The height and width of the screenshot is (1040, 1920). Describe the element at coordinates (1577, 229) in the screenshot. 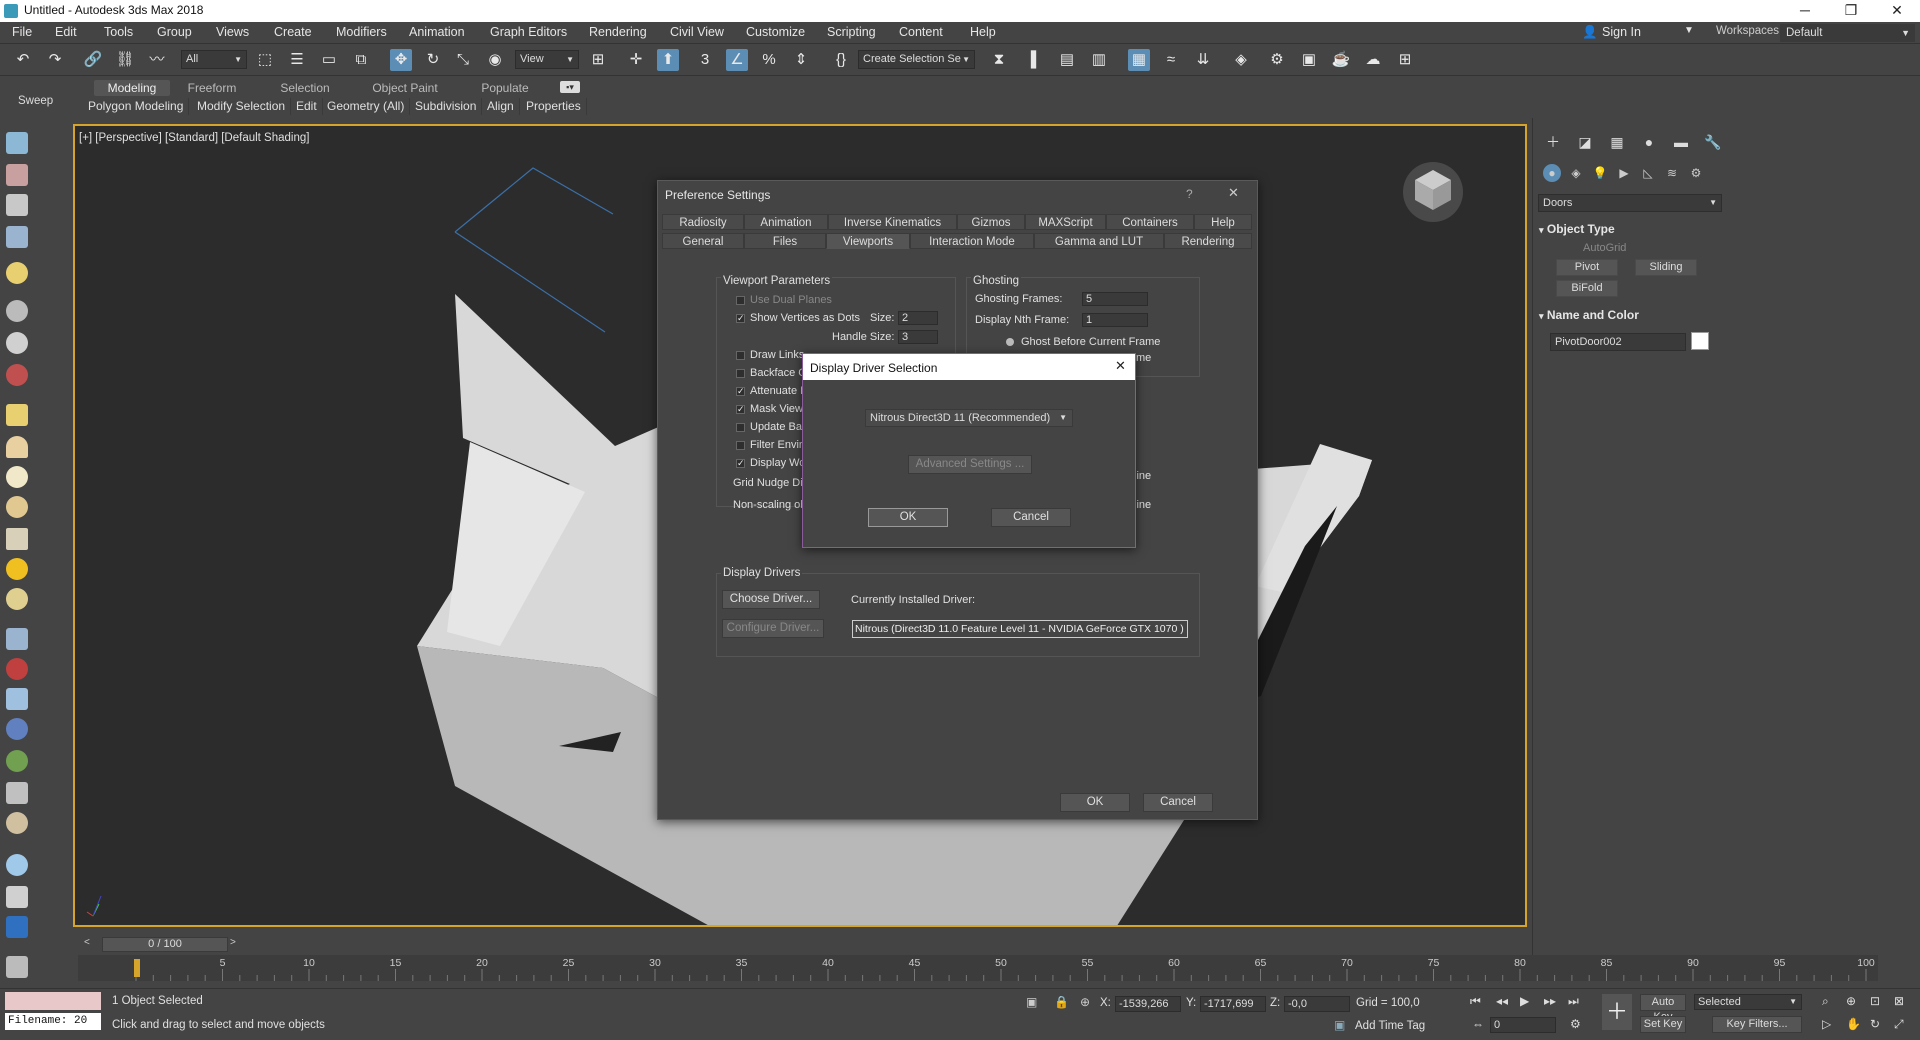

I see `object-type-rollout: ▾ Object Type` at that location.